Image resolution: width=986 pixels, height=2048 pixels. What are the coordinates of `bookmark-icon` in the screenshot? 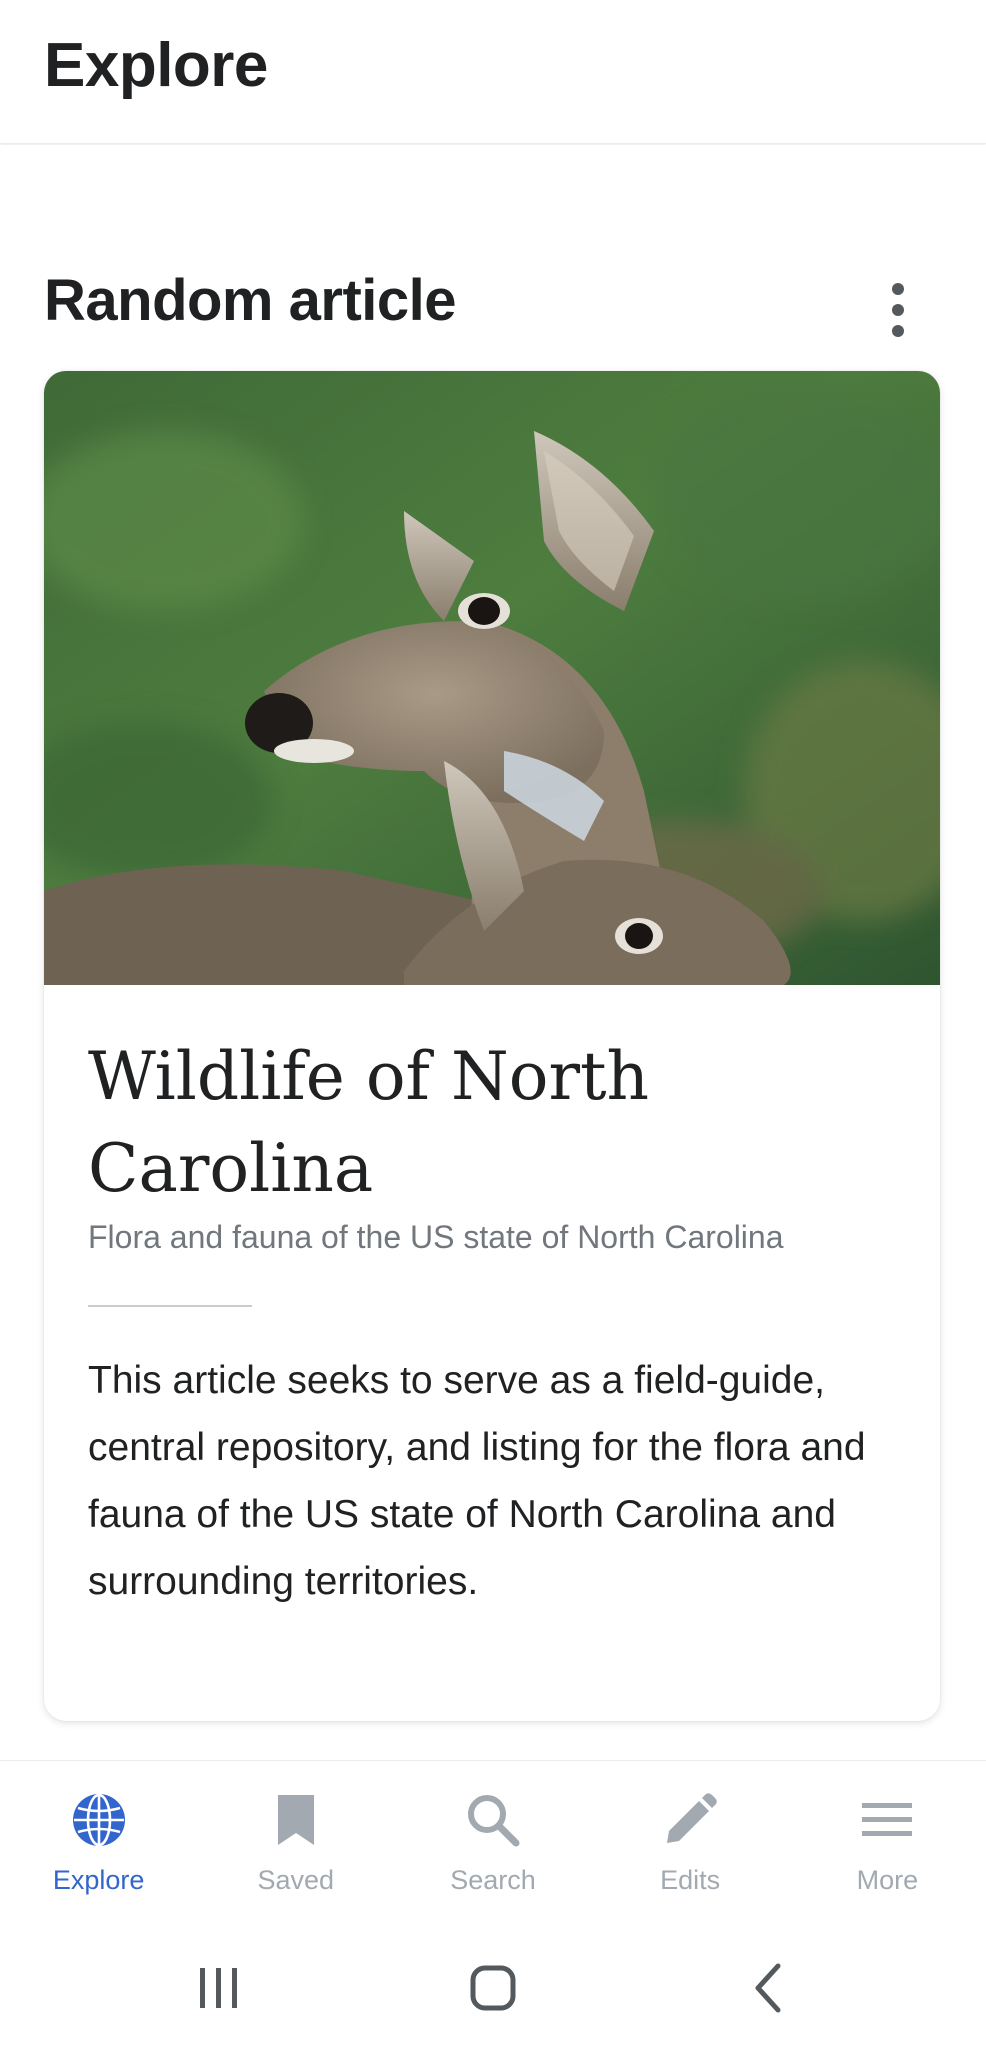 It's located at (295, 1820).